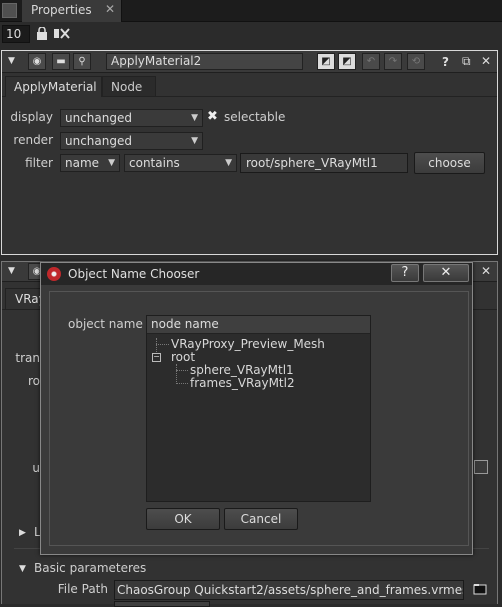  Describe the element at coordinates (36, 468) in the screenshot. I see `uniform-label: u` at that location.